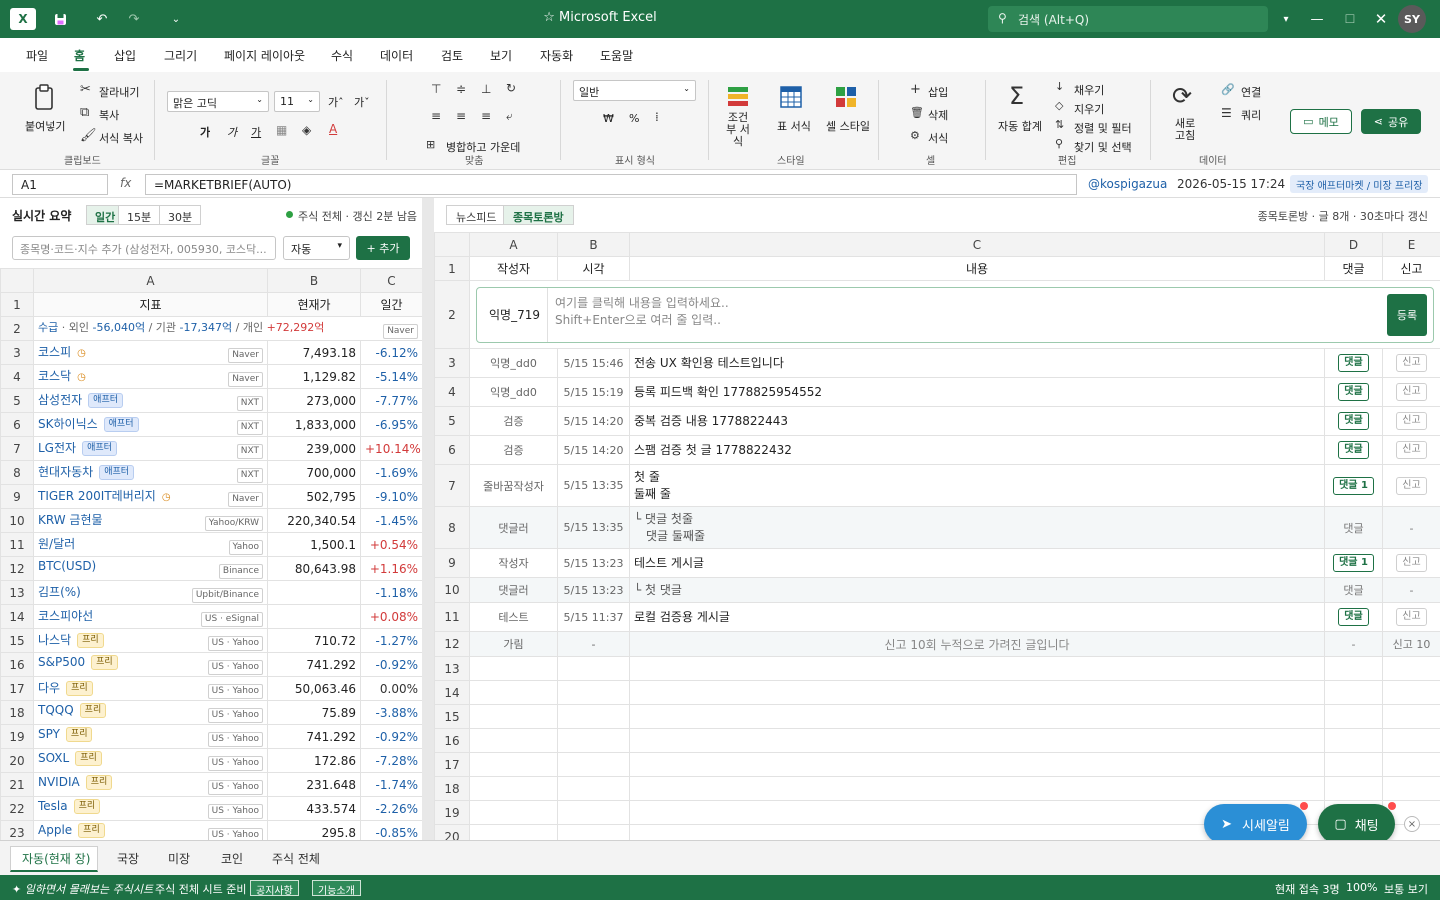  I want to click on formula-input: =MARKETBRIEF(AUTO), so click(611, 184).